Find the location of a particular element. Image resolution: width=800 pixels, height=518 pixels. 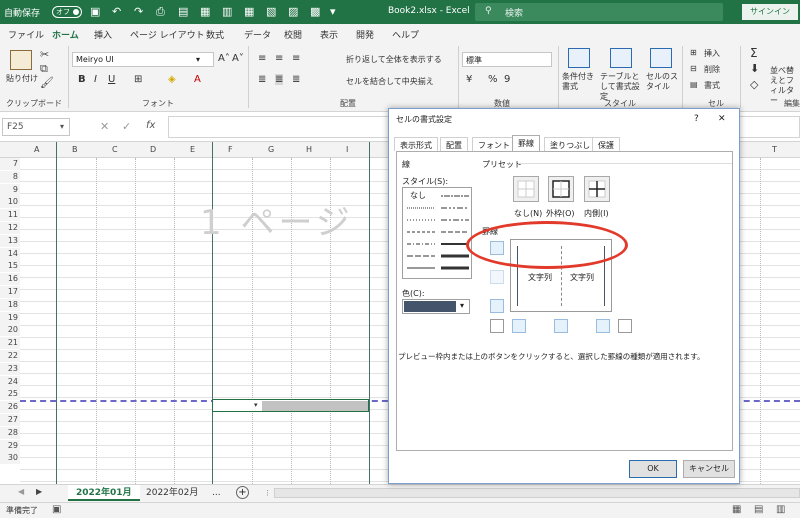

conditional-format-button: 条件付き書式 is located at coordinates (579, 82).